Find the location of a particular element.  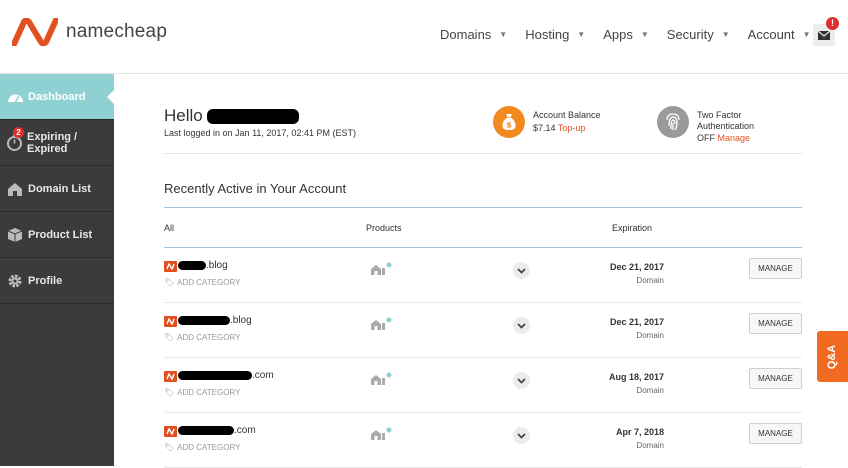

sidebar-item-domain-list: Domain List is located at coordinates (57, 189).